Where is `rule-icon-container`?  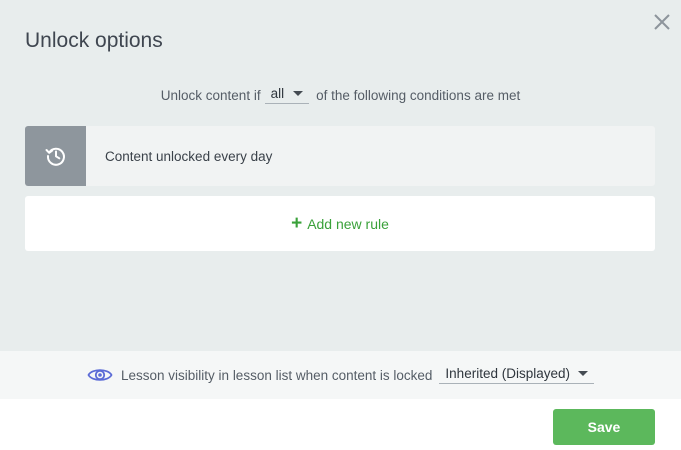
rule-icon-container is located at coordinates (55, 156).